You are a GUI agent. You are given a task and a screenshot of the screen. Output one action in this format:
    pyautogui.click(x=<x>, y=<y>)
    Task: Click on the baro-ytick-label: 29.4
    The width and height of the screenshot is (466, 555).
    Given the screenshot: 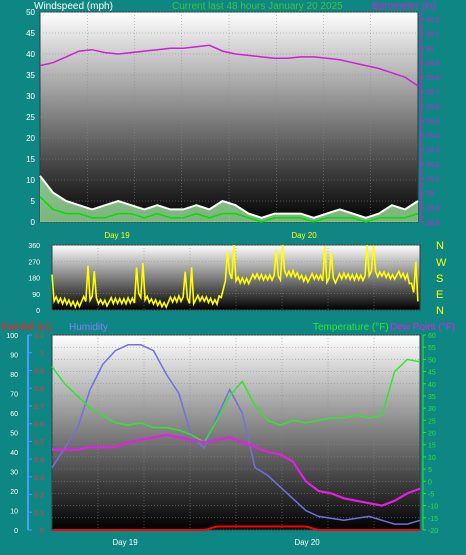 What is the action you would take?
    pyautogui.click(x=433, y=136)
    